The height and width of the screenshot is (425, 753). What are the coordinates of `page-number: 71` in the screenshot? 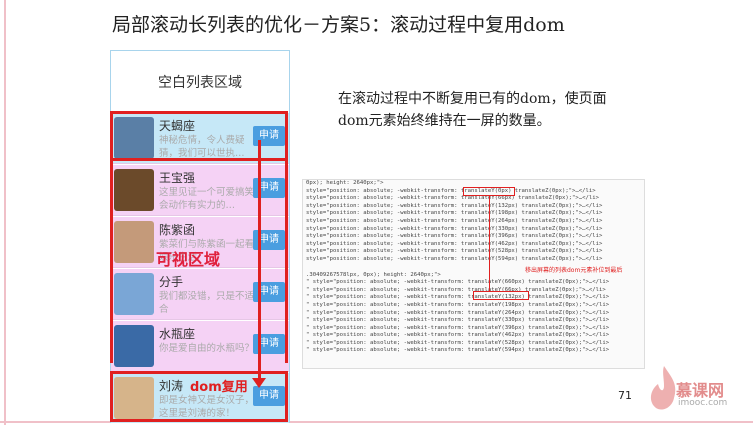 It's located at (625, 395).